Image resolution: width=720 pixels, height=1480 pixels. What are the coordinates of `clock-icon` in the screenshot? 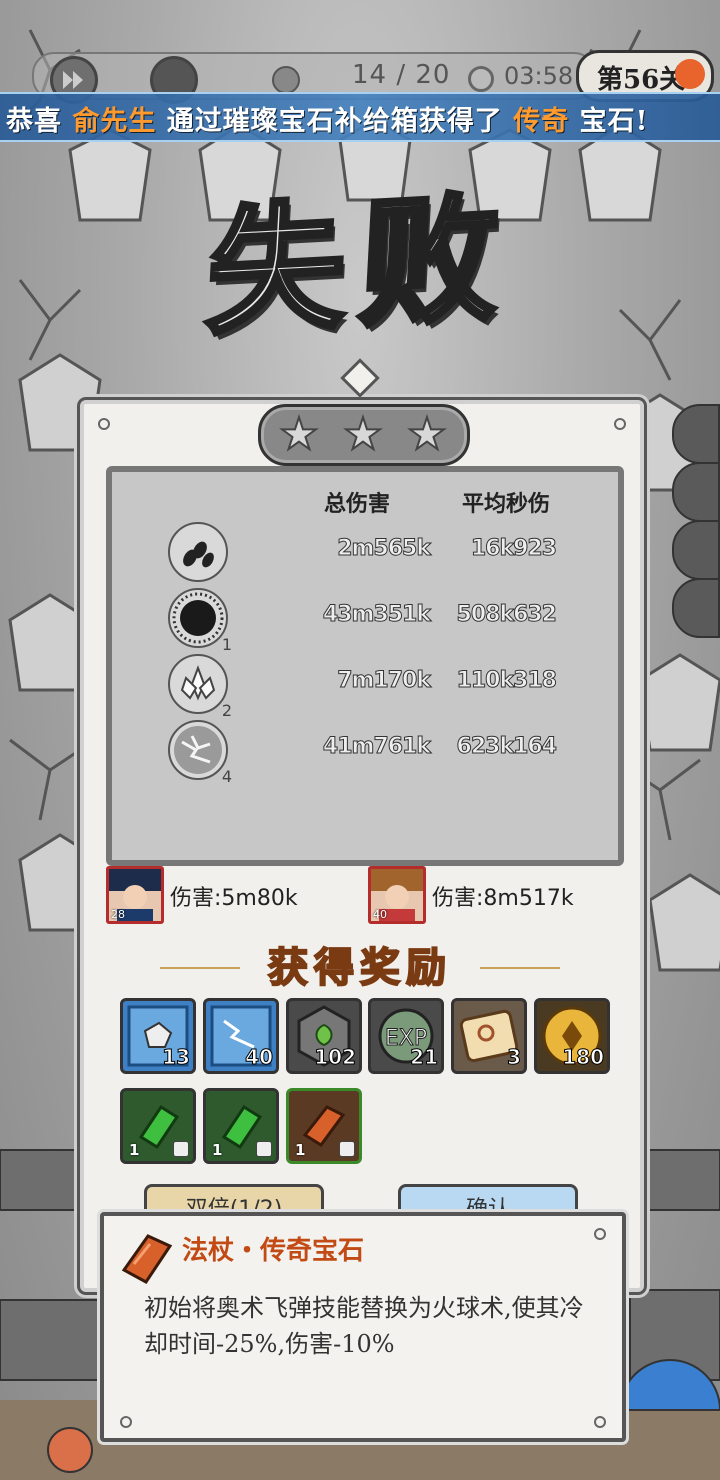 It's located at (481, 79).